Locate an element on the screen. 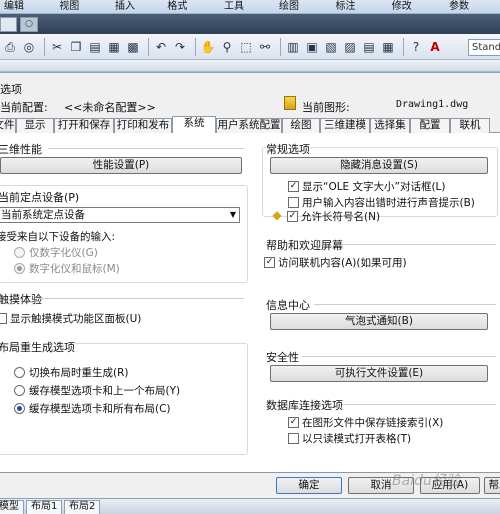 The height and width of the screenshot is (514, 500). regen-on-switch-radio: 切换布局时重生成(R) is located at coordinates (71, 372).